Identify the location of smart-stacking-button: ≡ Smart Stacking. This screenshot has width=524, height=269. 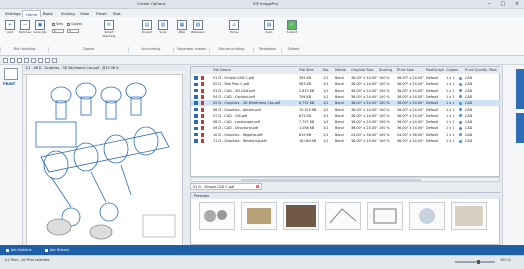
(109, 31).